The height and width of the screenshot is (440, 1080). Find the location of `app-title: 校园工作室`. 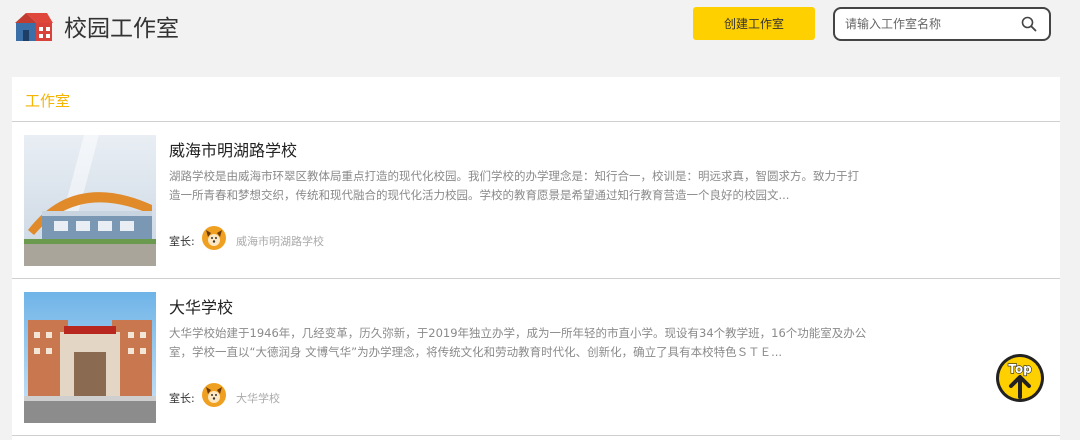

app-title: 校园工作室 is located at coordinates (121, 29).